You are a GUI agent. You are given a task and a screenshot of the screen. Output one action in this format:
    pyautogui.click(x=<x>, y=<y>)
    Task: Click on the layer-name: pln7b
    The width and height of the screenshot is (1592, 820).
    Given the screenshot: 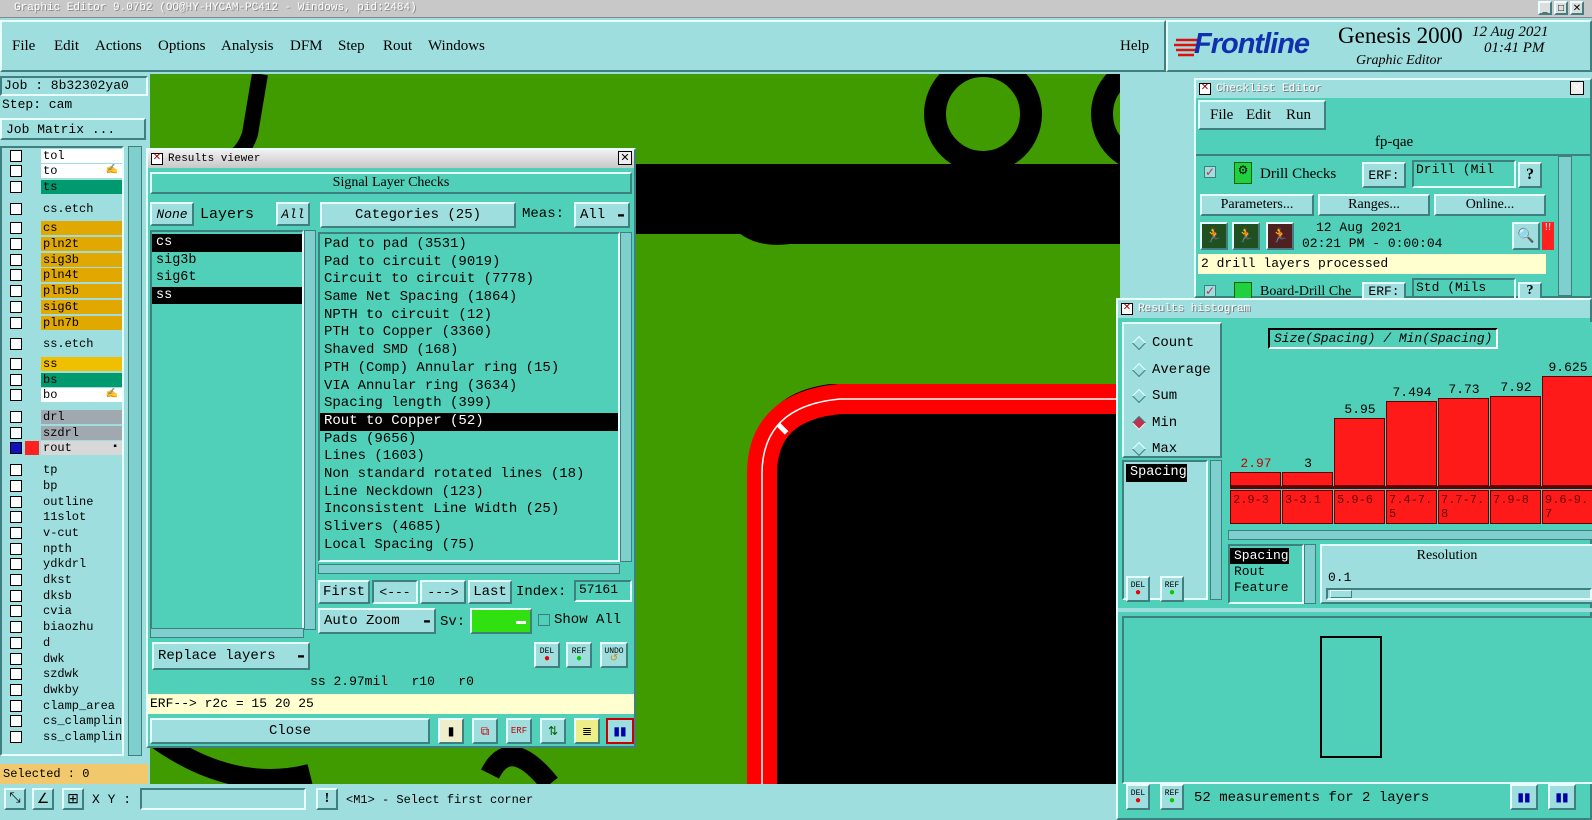 What is the action you would take?
    pyautogui.click(x=81, y=322)
    